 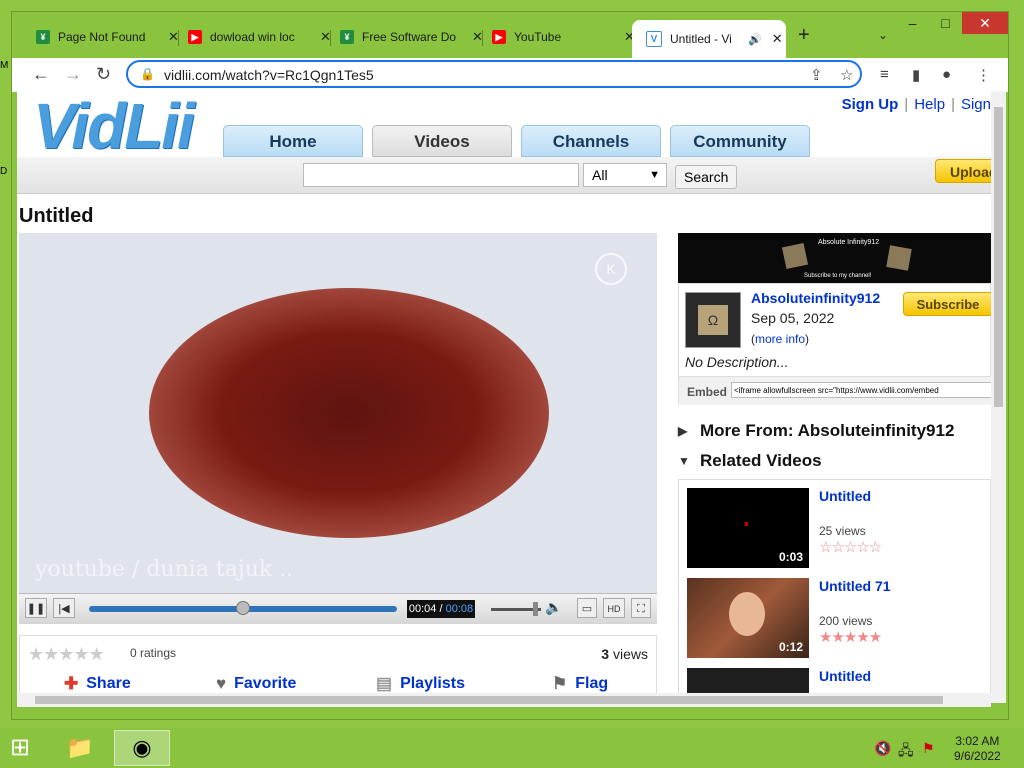 I want to click on help-link: Help, so click(x=929, y=104).